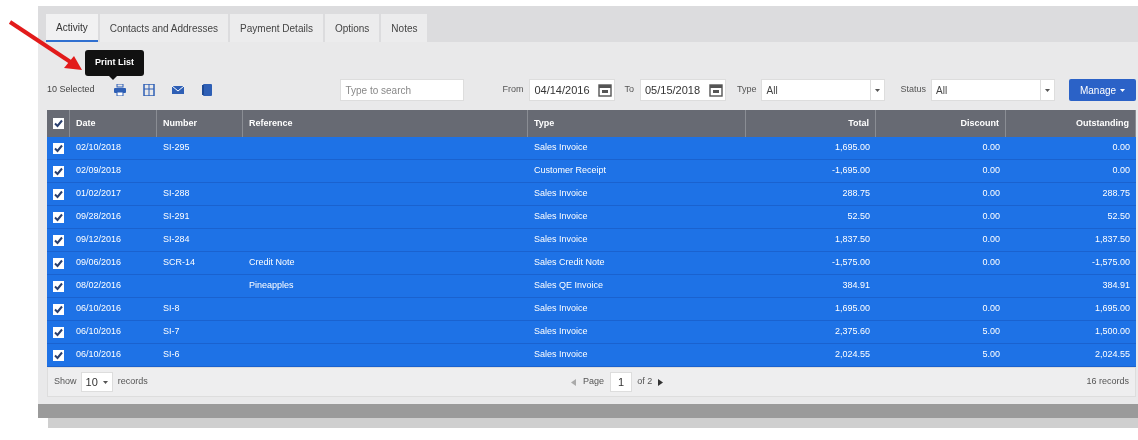 This screenshot has width=1138, height=440. I want to click on table-cell: 1,500.00, so click(1112, 332).